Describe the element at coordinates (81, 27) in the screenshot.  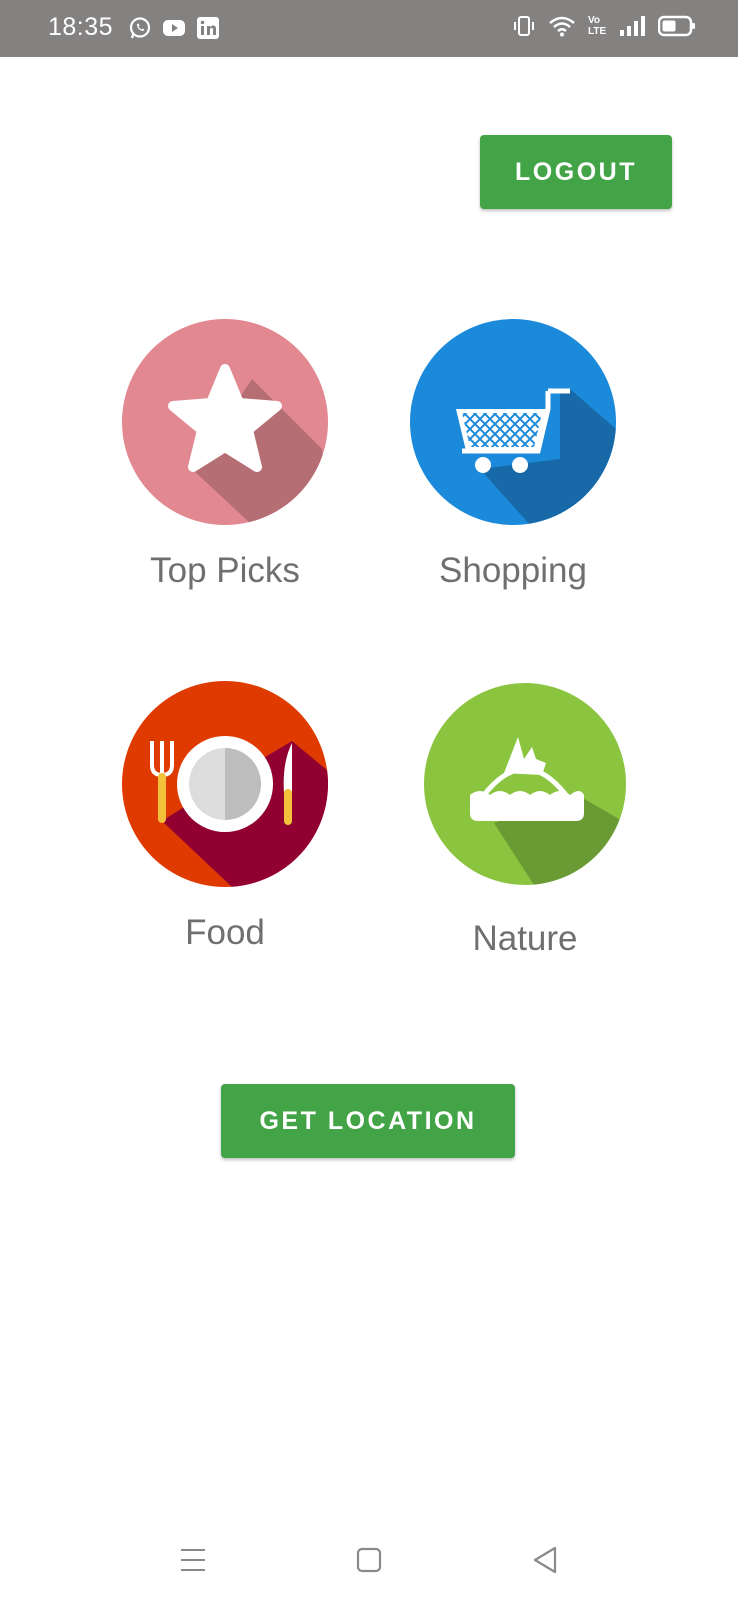
I see `status-time: 18:35` at that location.